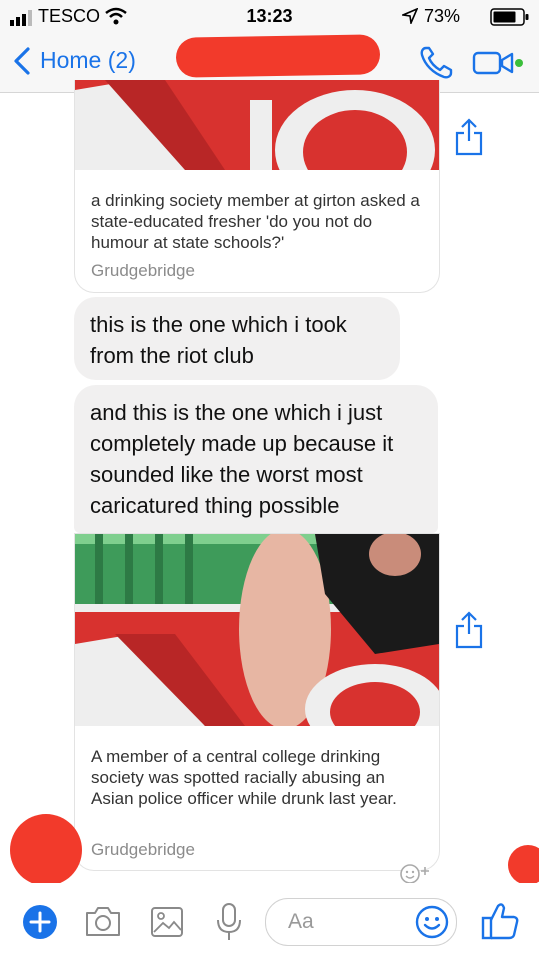 The height and width of the screenshot is (960, 539). I want to click on message-input-placeholder: Aa, so click(301, 921).